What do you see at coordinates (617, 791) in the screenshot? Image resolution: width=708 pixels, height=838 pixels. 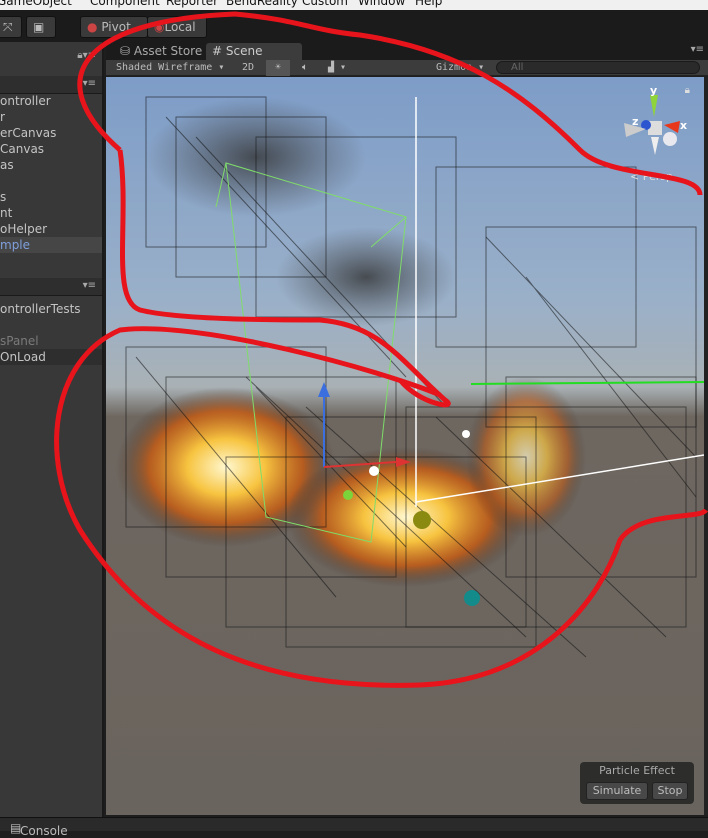 I see `simulate-button: Simulate` at bounding box center [617, 791].